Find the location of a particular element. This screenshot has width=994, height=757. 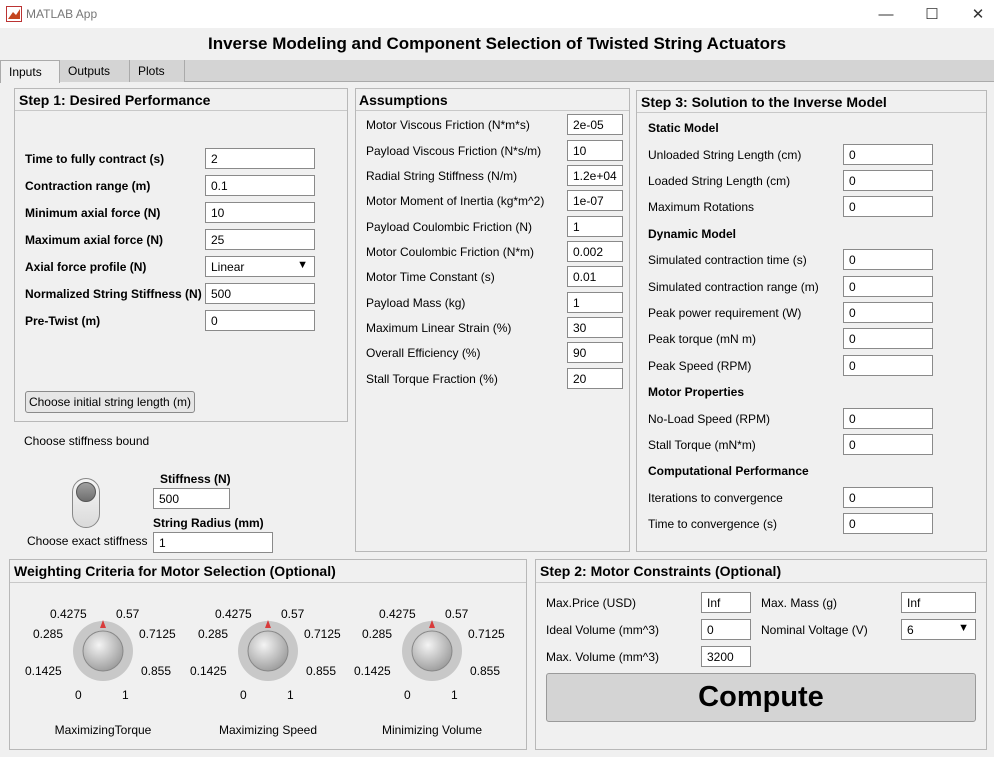

max-mass-label: Max. Mass (g) is located at coordinates (799, 603).